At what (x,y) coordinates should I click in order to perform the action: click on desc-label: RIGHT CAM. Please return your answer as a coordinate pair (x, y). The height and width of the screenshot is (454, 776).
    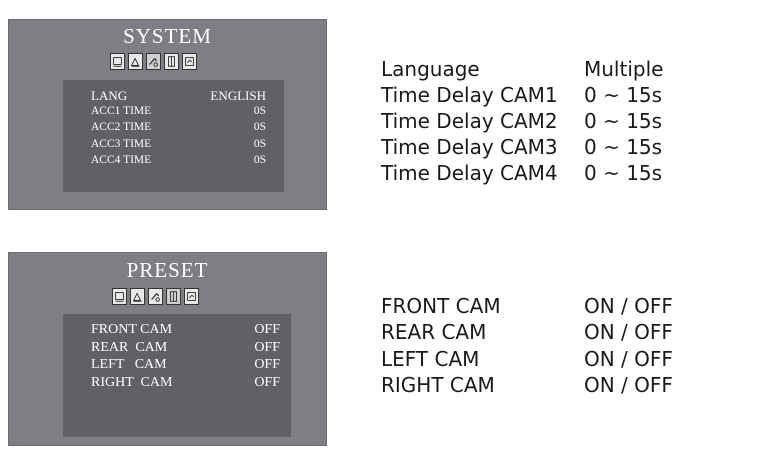
    Looking at the image, I should click on (438, 385).